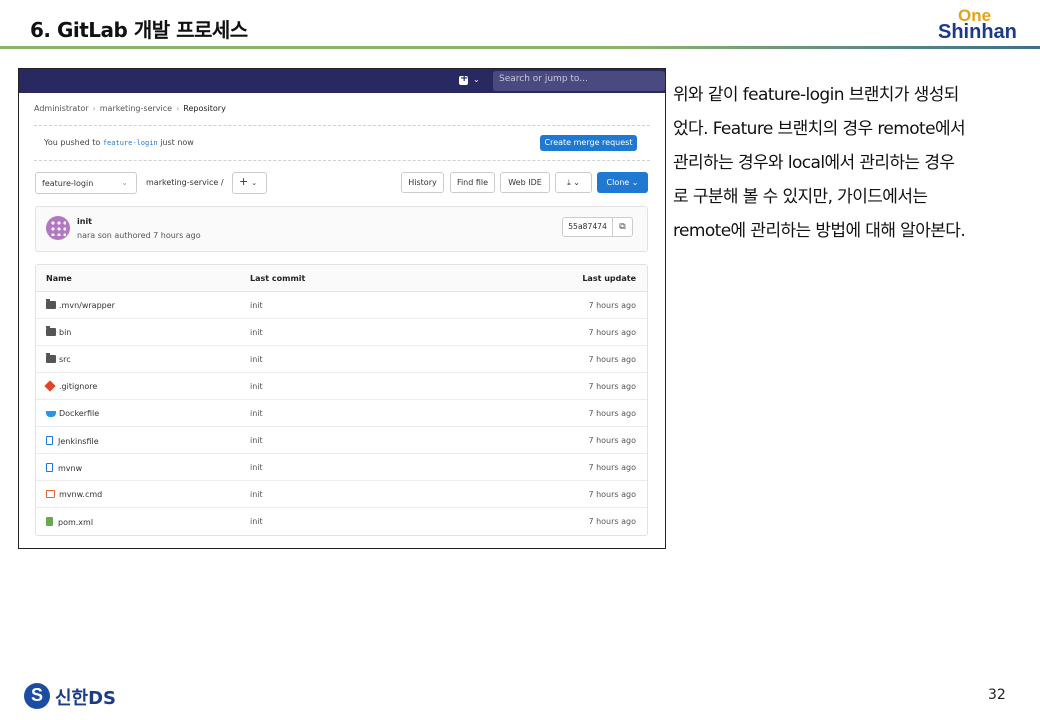 The height and width of the screenshot is (720, 1040). I want to click on table-row: Jenkinsfile init 7 hours ago, so click(341, 440).